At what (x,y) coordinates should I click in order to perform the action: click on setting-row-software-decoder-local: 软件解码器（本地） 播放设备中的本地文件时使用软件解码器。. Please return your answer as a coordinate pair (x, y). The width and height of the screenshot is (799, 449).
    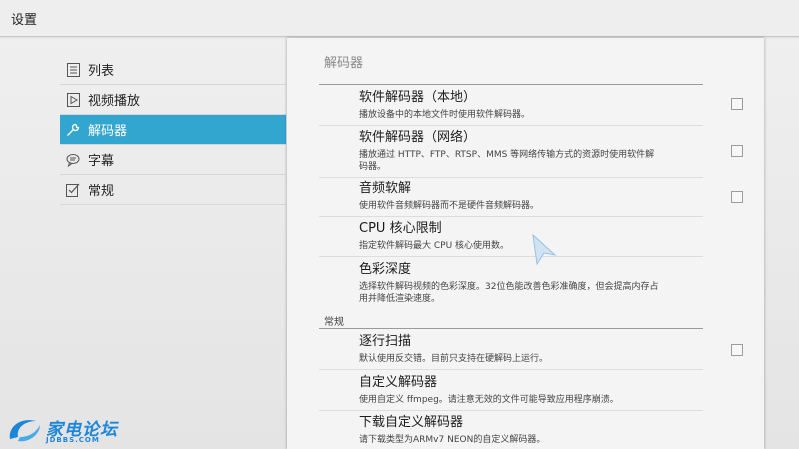
    Looking at the image, I should click on (531, 105).